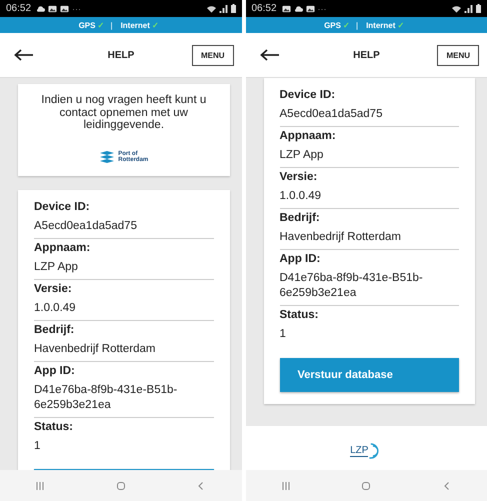 This screenshot has width=487, height=501. I want to click on back-icon, so click(447, 485).